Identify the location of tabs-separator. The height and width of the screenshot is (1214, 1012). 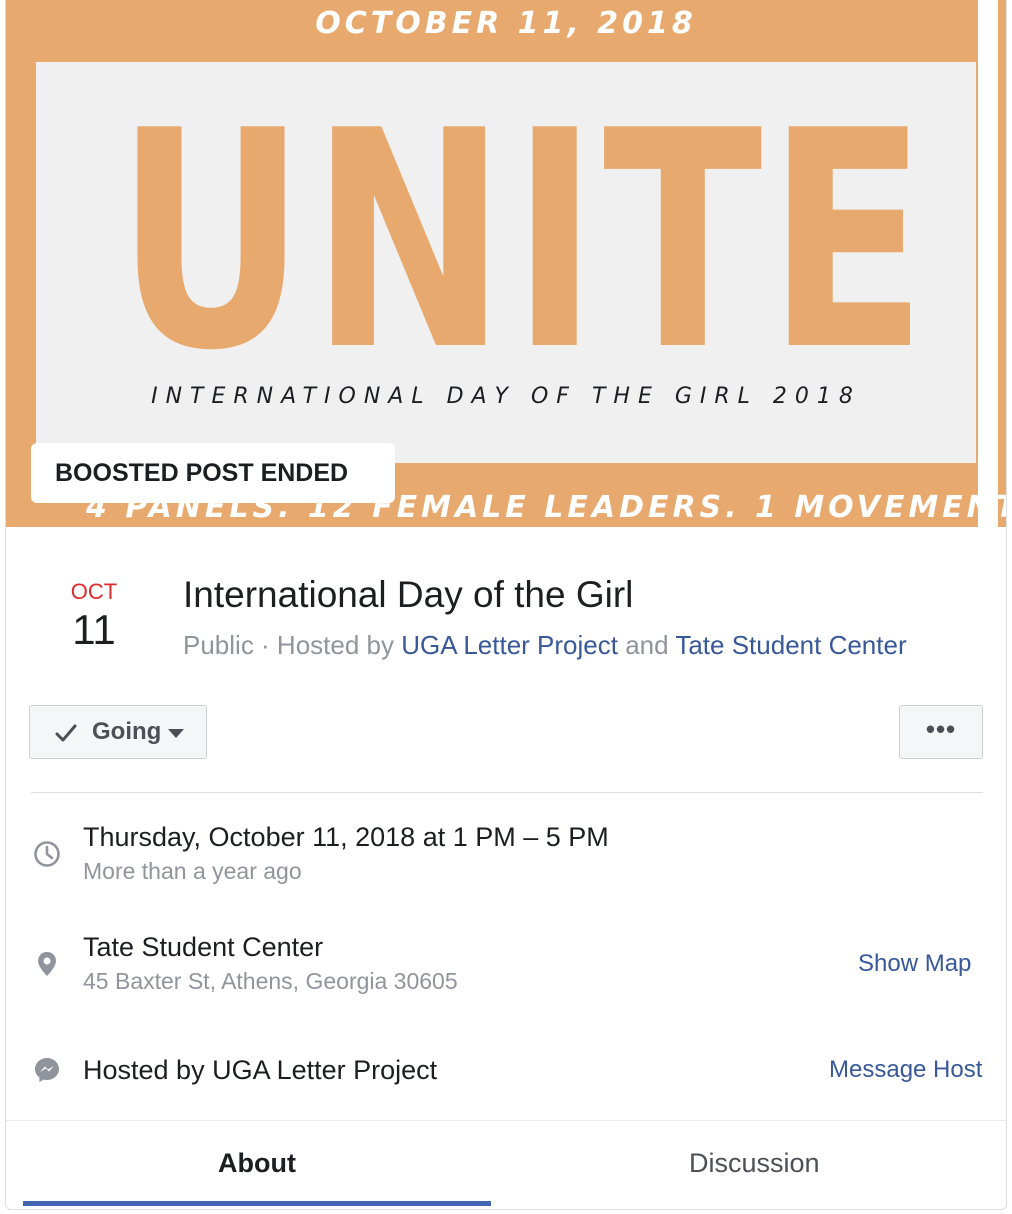
(506, 1120).